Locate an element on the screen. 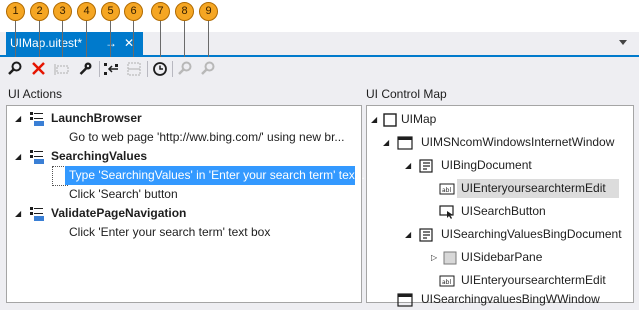  ui-actions-label: UI Actions is located at coordinates (35, 94).